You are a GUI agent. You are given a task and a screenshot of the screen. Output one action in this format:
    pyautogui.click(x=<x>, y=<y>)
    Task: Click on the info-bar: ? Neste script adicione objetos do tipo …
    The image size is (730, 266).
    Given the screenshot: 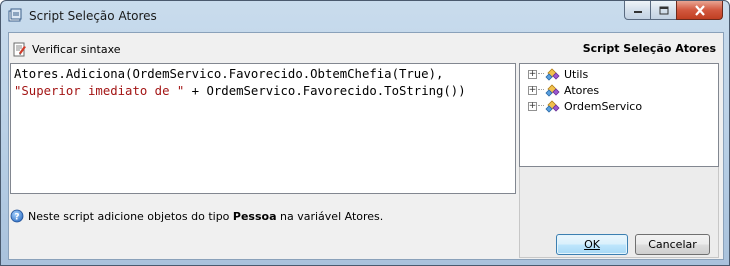 What is the action you would take?
    pyautogui.click(x=263, y=216)
    